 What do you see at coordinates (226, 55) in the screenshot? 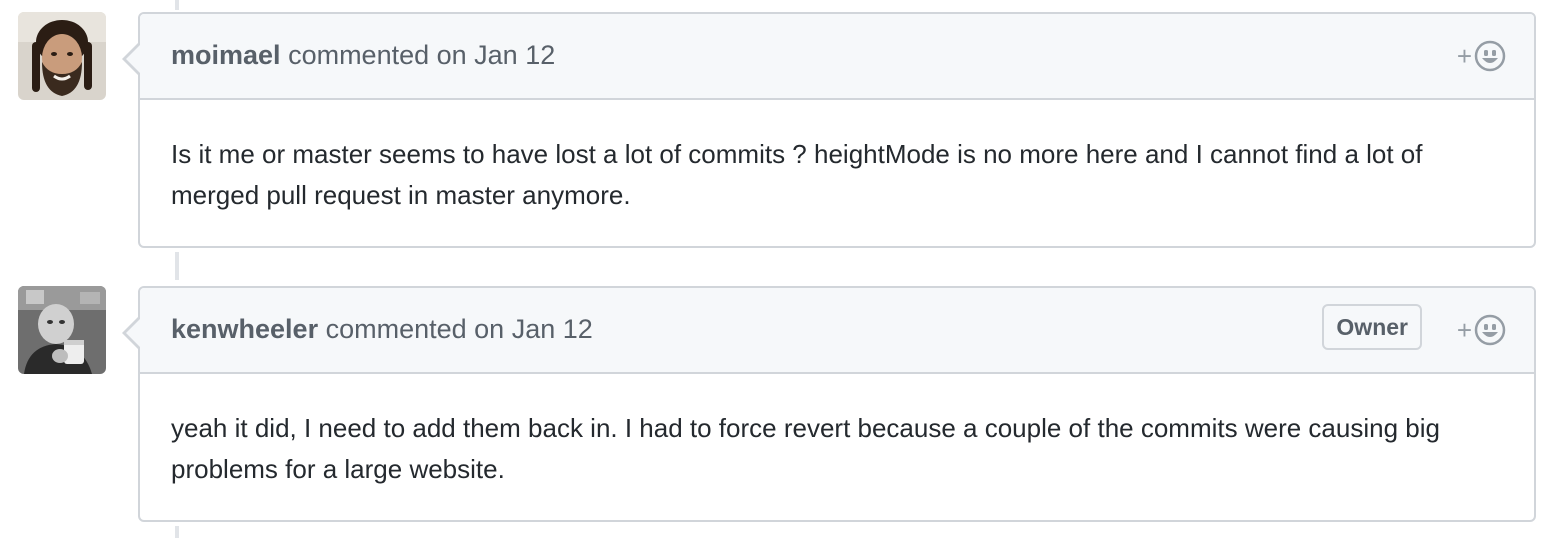
I see `author-link: moimael` at bounding box center [226, 55].